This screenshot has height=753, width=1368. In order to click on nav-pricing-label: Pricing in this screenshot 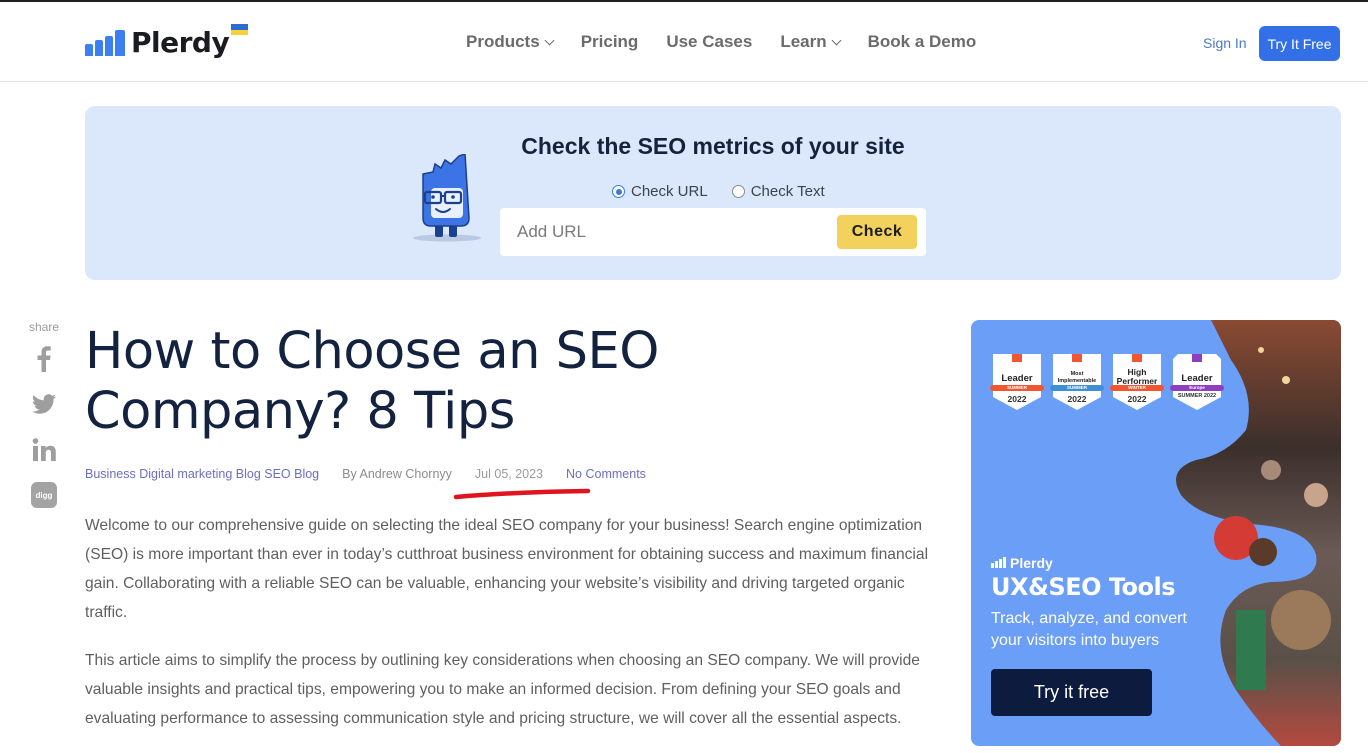, I will do `click(609, 41)`.